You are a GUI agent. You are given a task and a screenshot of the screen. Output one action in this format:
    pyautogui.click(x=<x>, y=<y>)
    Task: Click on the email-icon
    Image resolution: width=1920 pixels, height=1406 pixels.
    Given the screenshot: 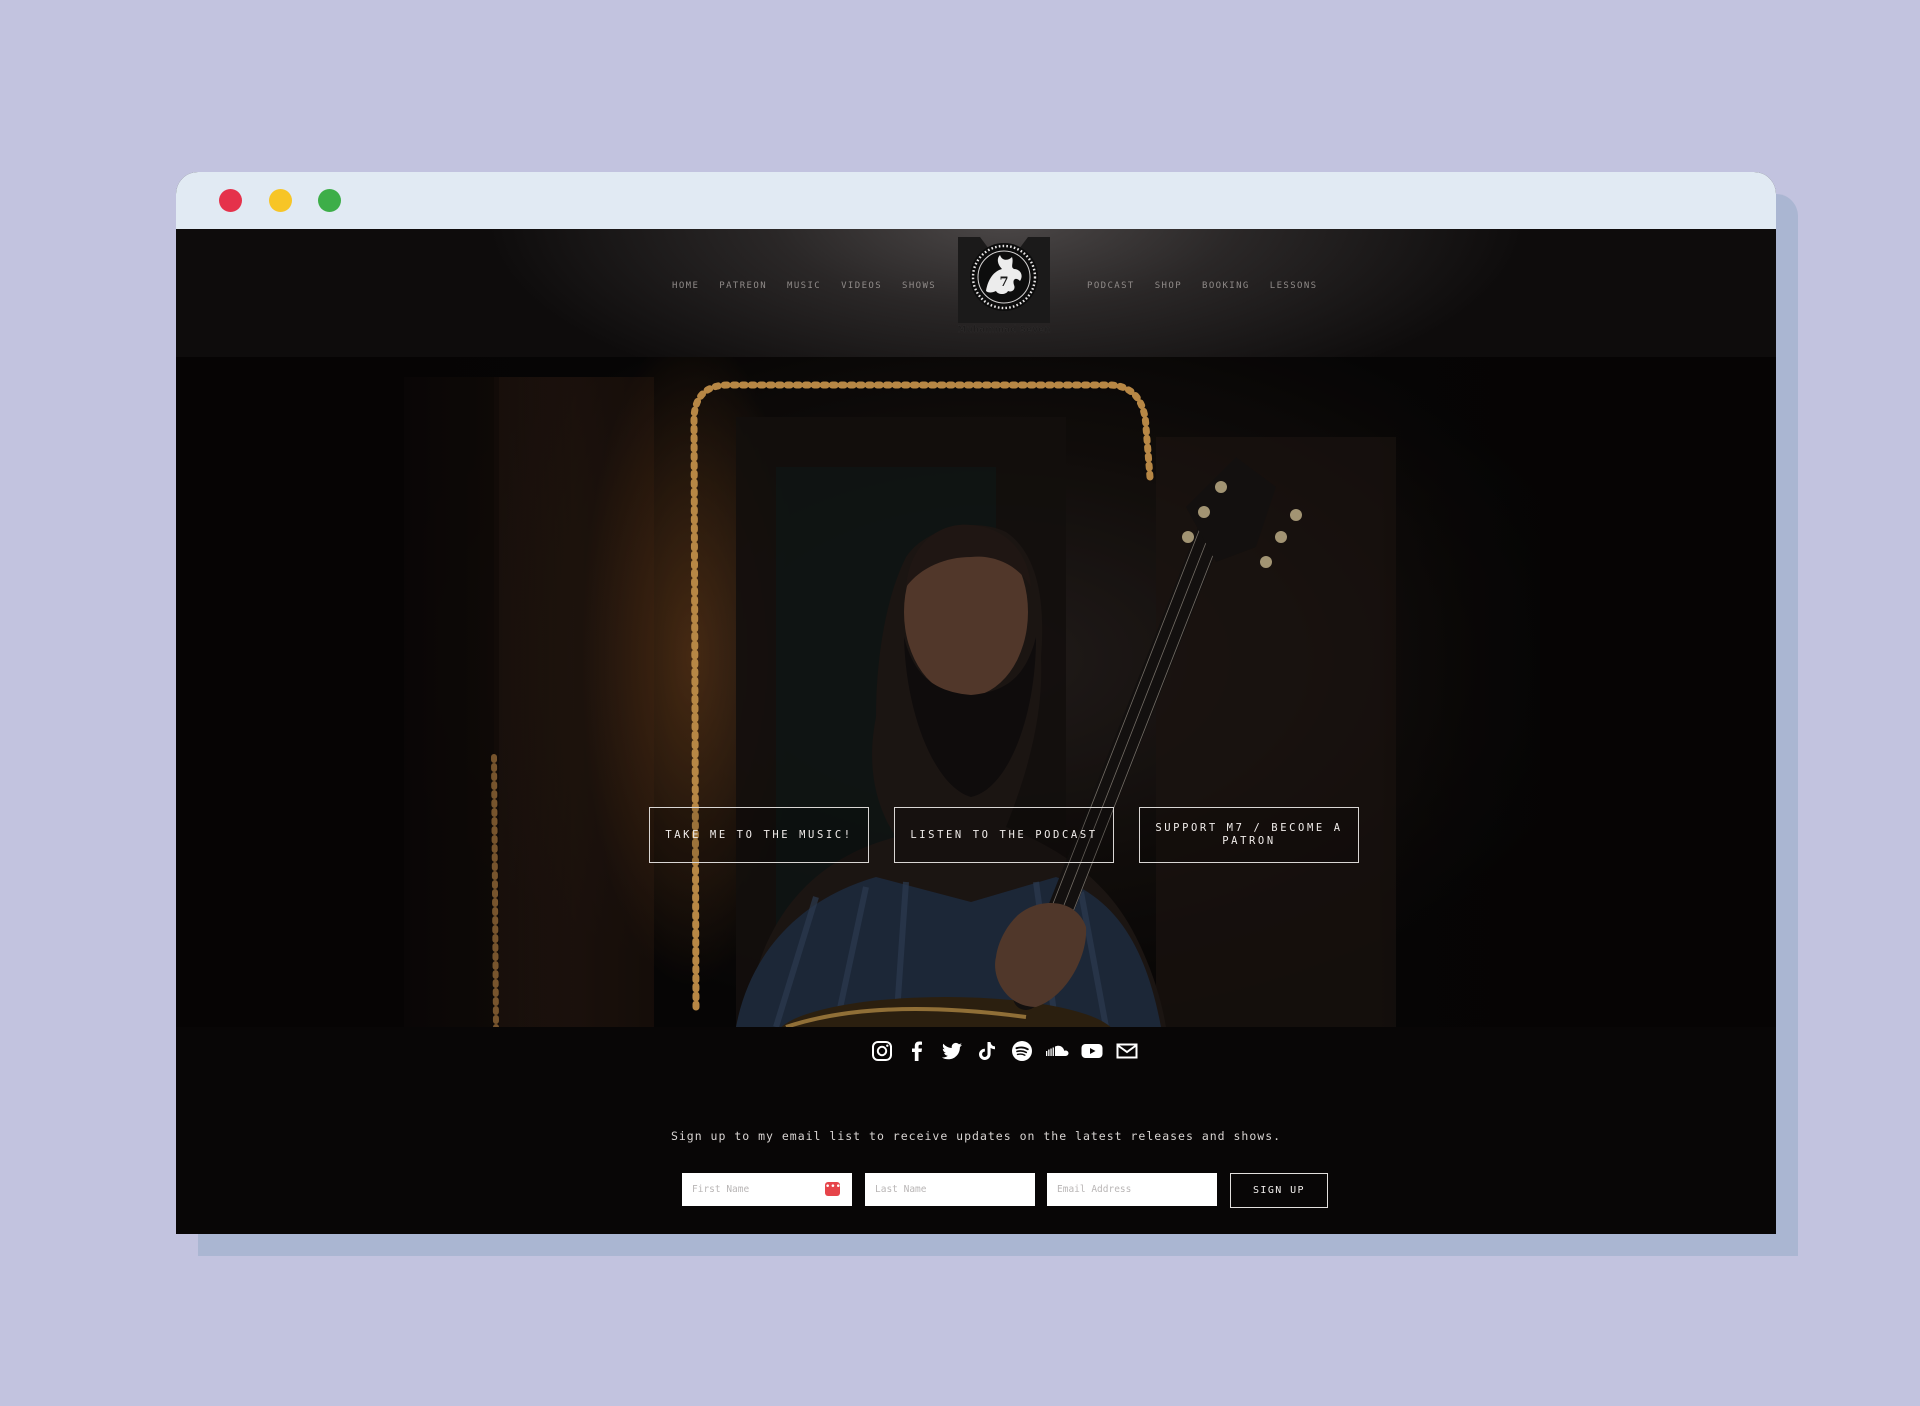 What is the action you would take?
    pyautogui.click(x=1127, y=1051)
    